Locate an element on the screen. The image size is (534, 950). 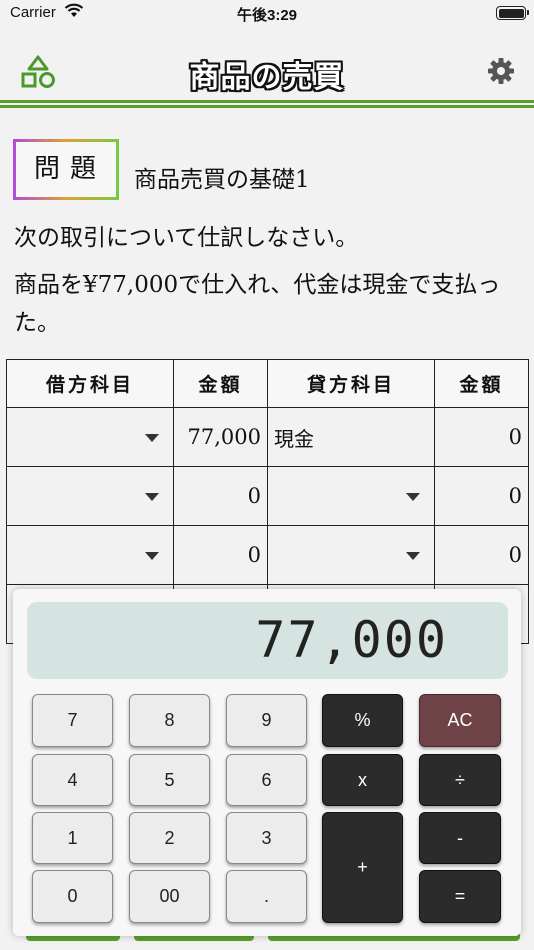
credit-account-select: 現金 is located at coordinates (351, 437).